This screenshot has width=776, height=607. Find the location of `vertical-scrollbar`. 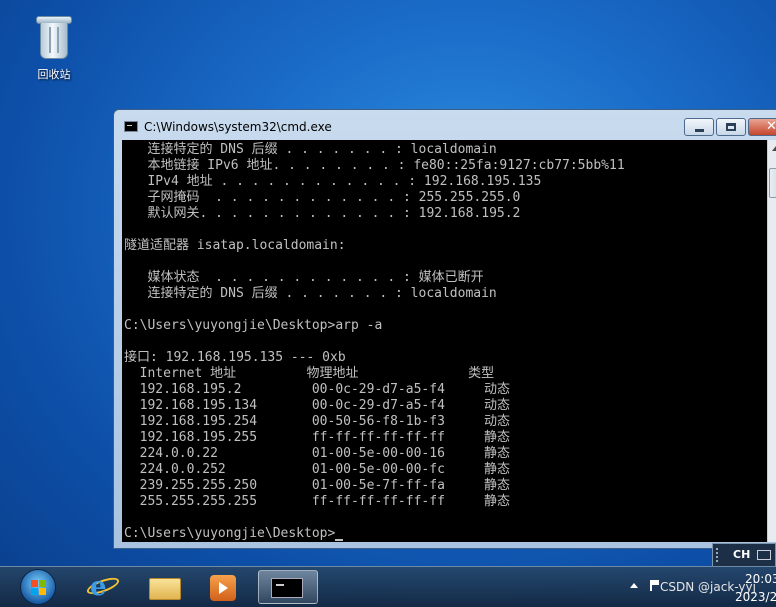

vertical-scrollbar is located at coordinates (771, 341).